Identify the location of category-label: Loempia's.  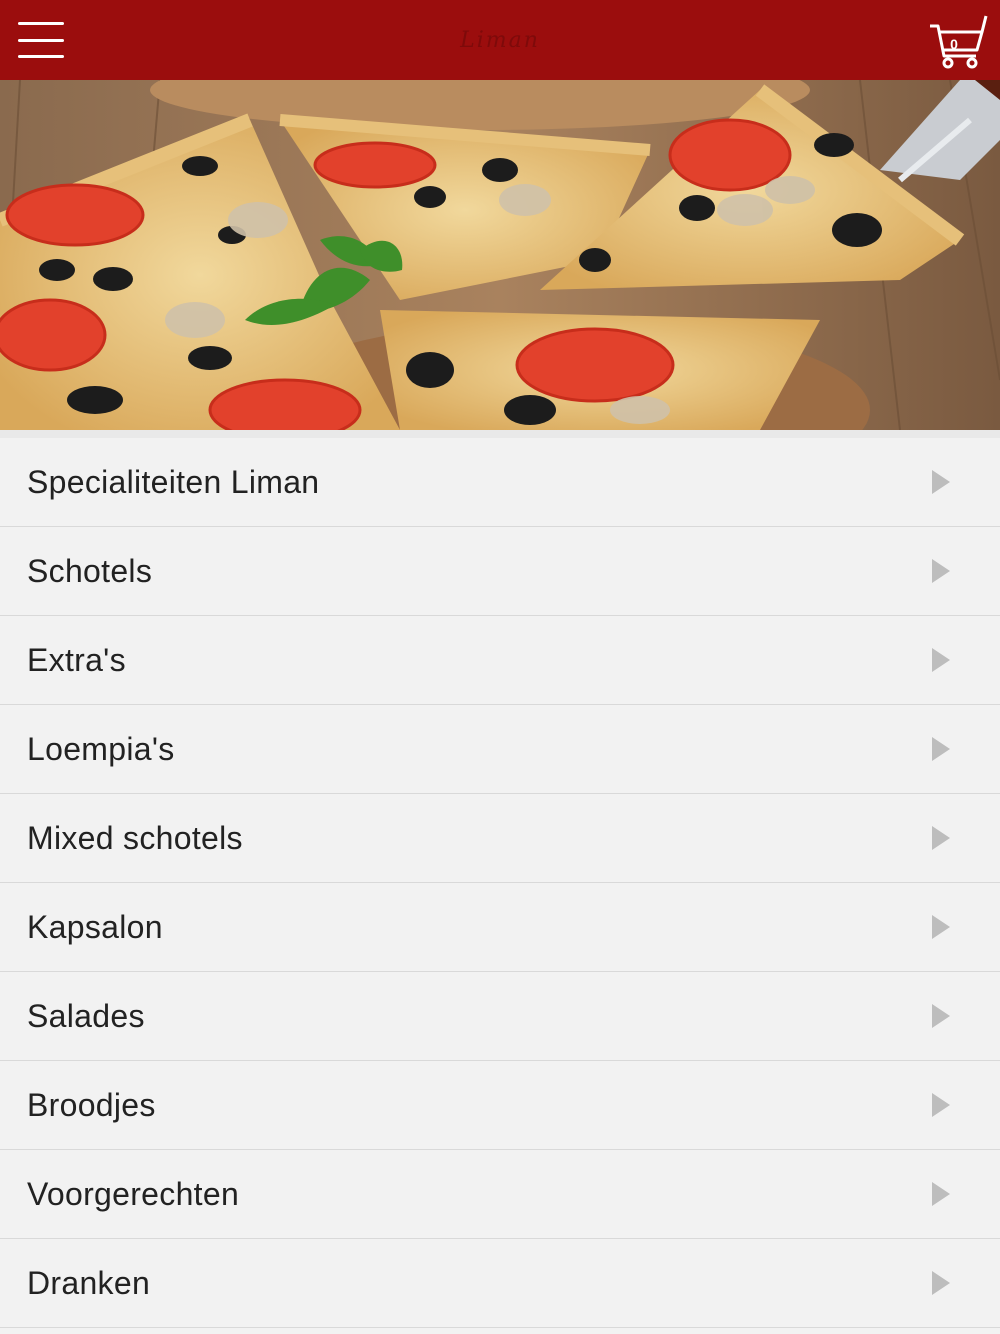
(101, 748).